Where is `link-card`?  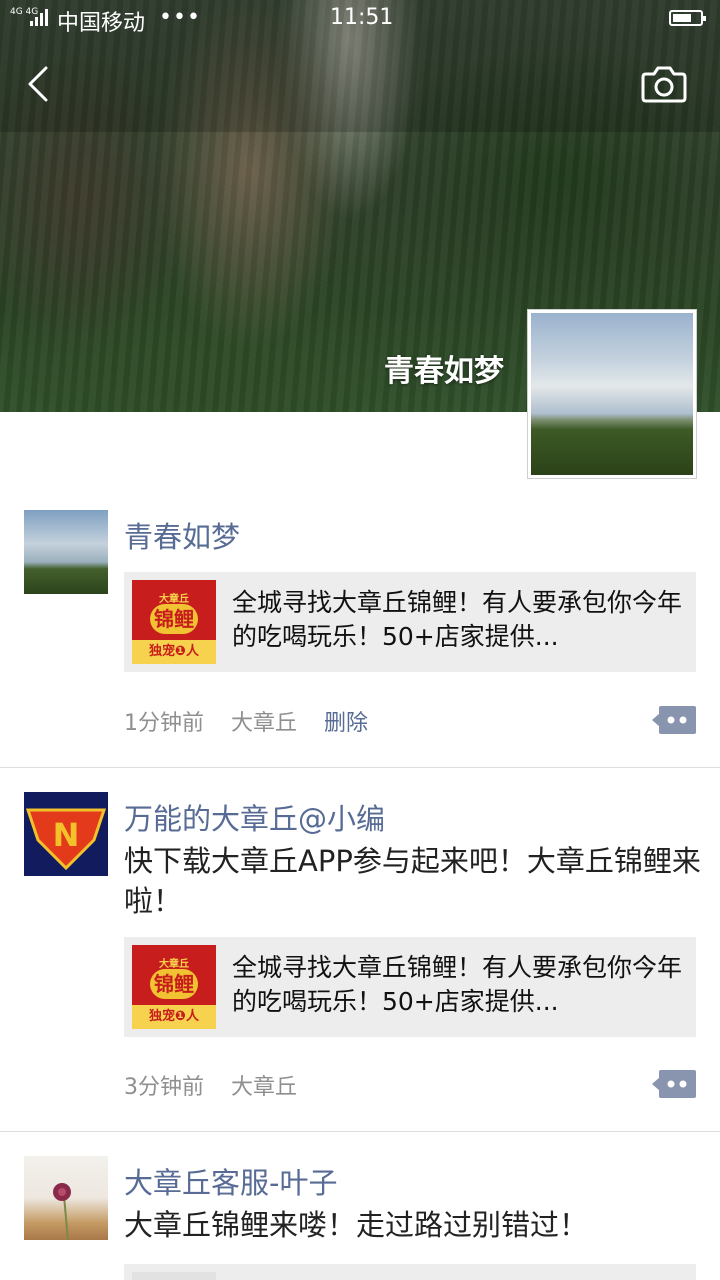 link-card is located at coordinates (410, 1272).